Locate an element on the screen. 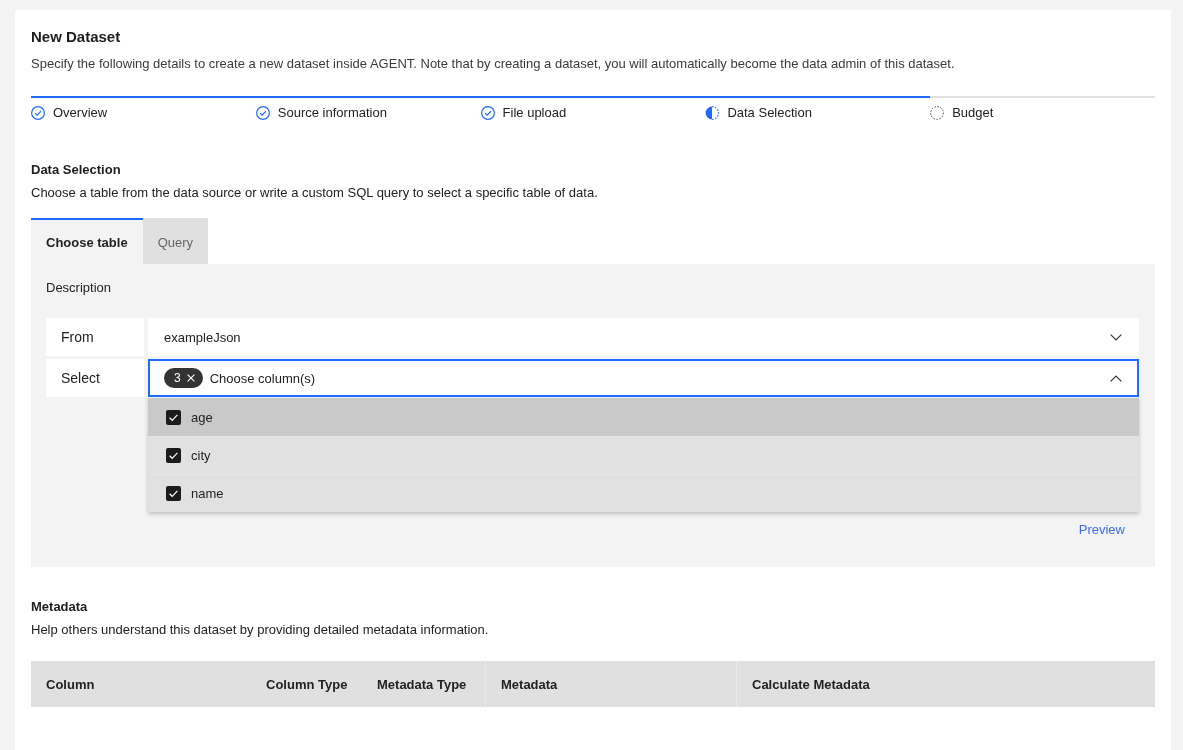 This screenshot has height=750, width=1183. column-header: Metadata is located at coordinates (610, 684).